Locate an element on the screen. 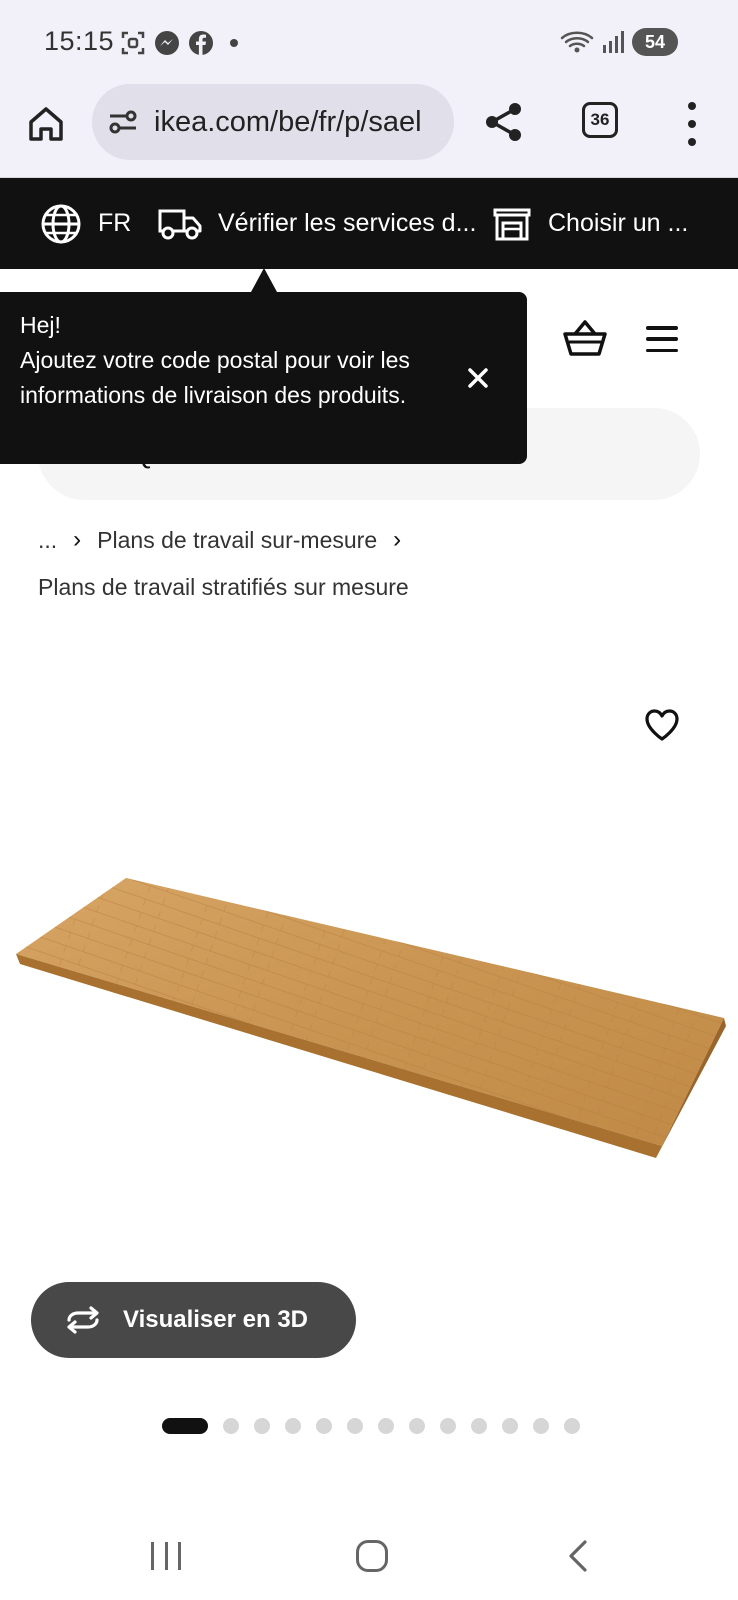 Image resolution: width=738 pixels, height=1600 pixels. facebook-icon is located at coordinates (201, 43).